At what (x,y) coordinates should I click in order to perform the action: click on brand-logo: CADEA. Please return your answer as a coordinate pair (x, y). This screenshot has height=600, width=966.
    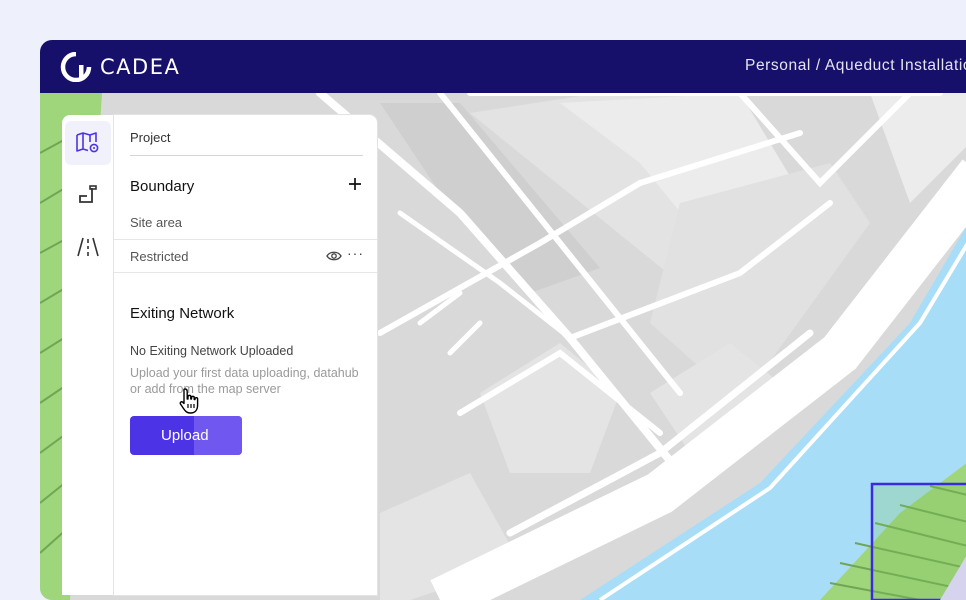
    Looking at the image, I should click on (120, 66).